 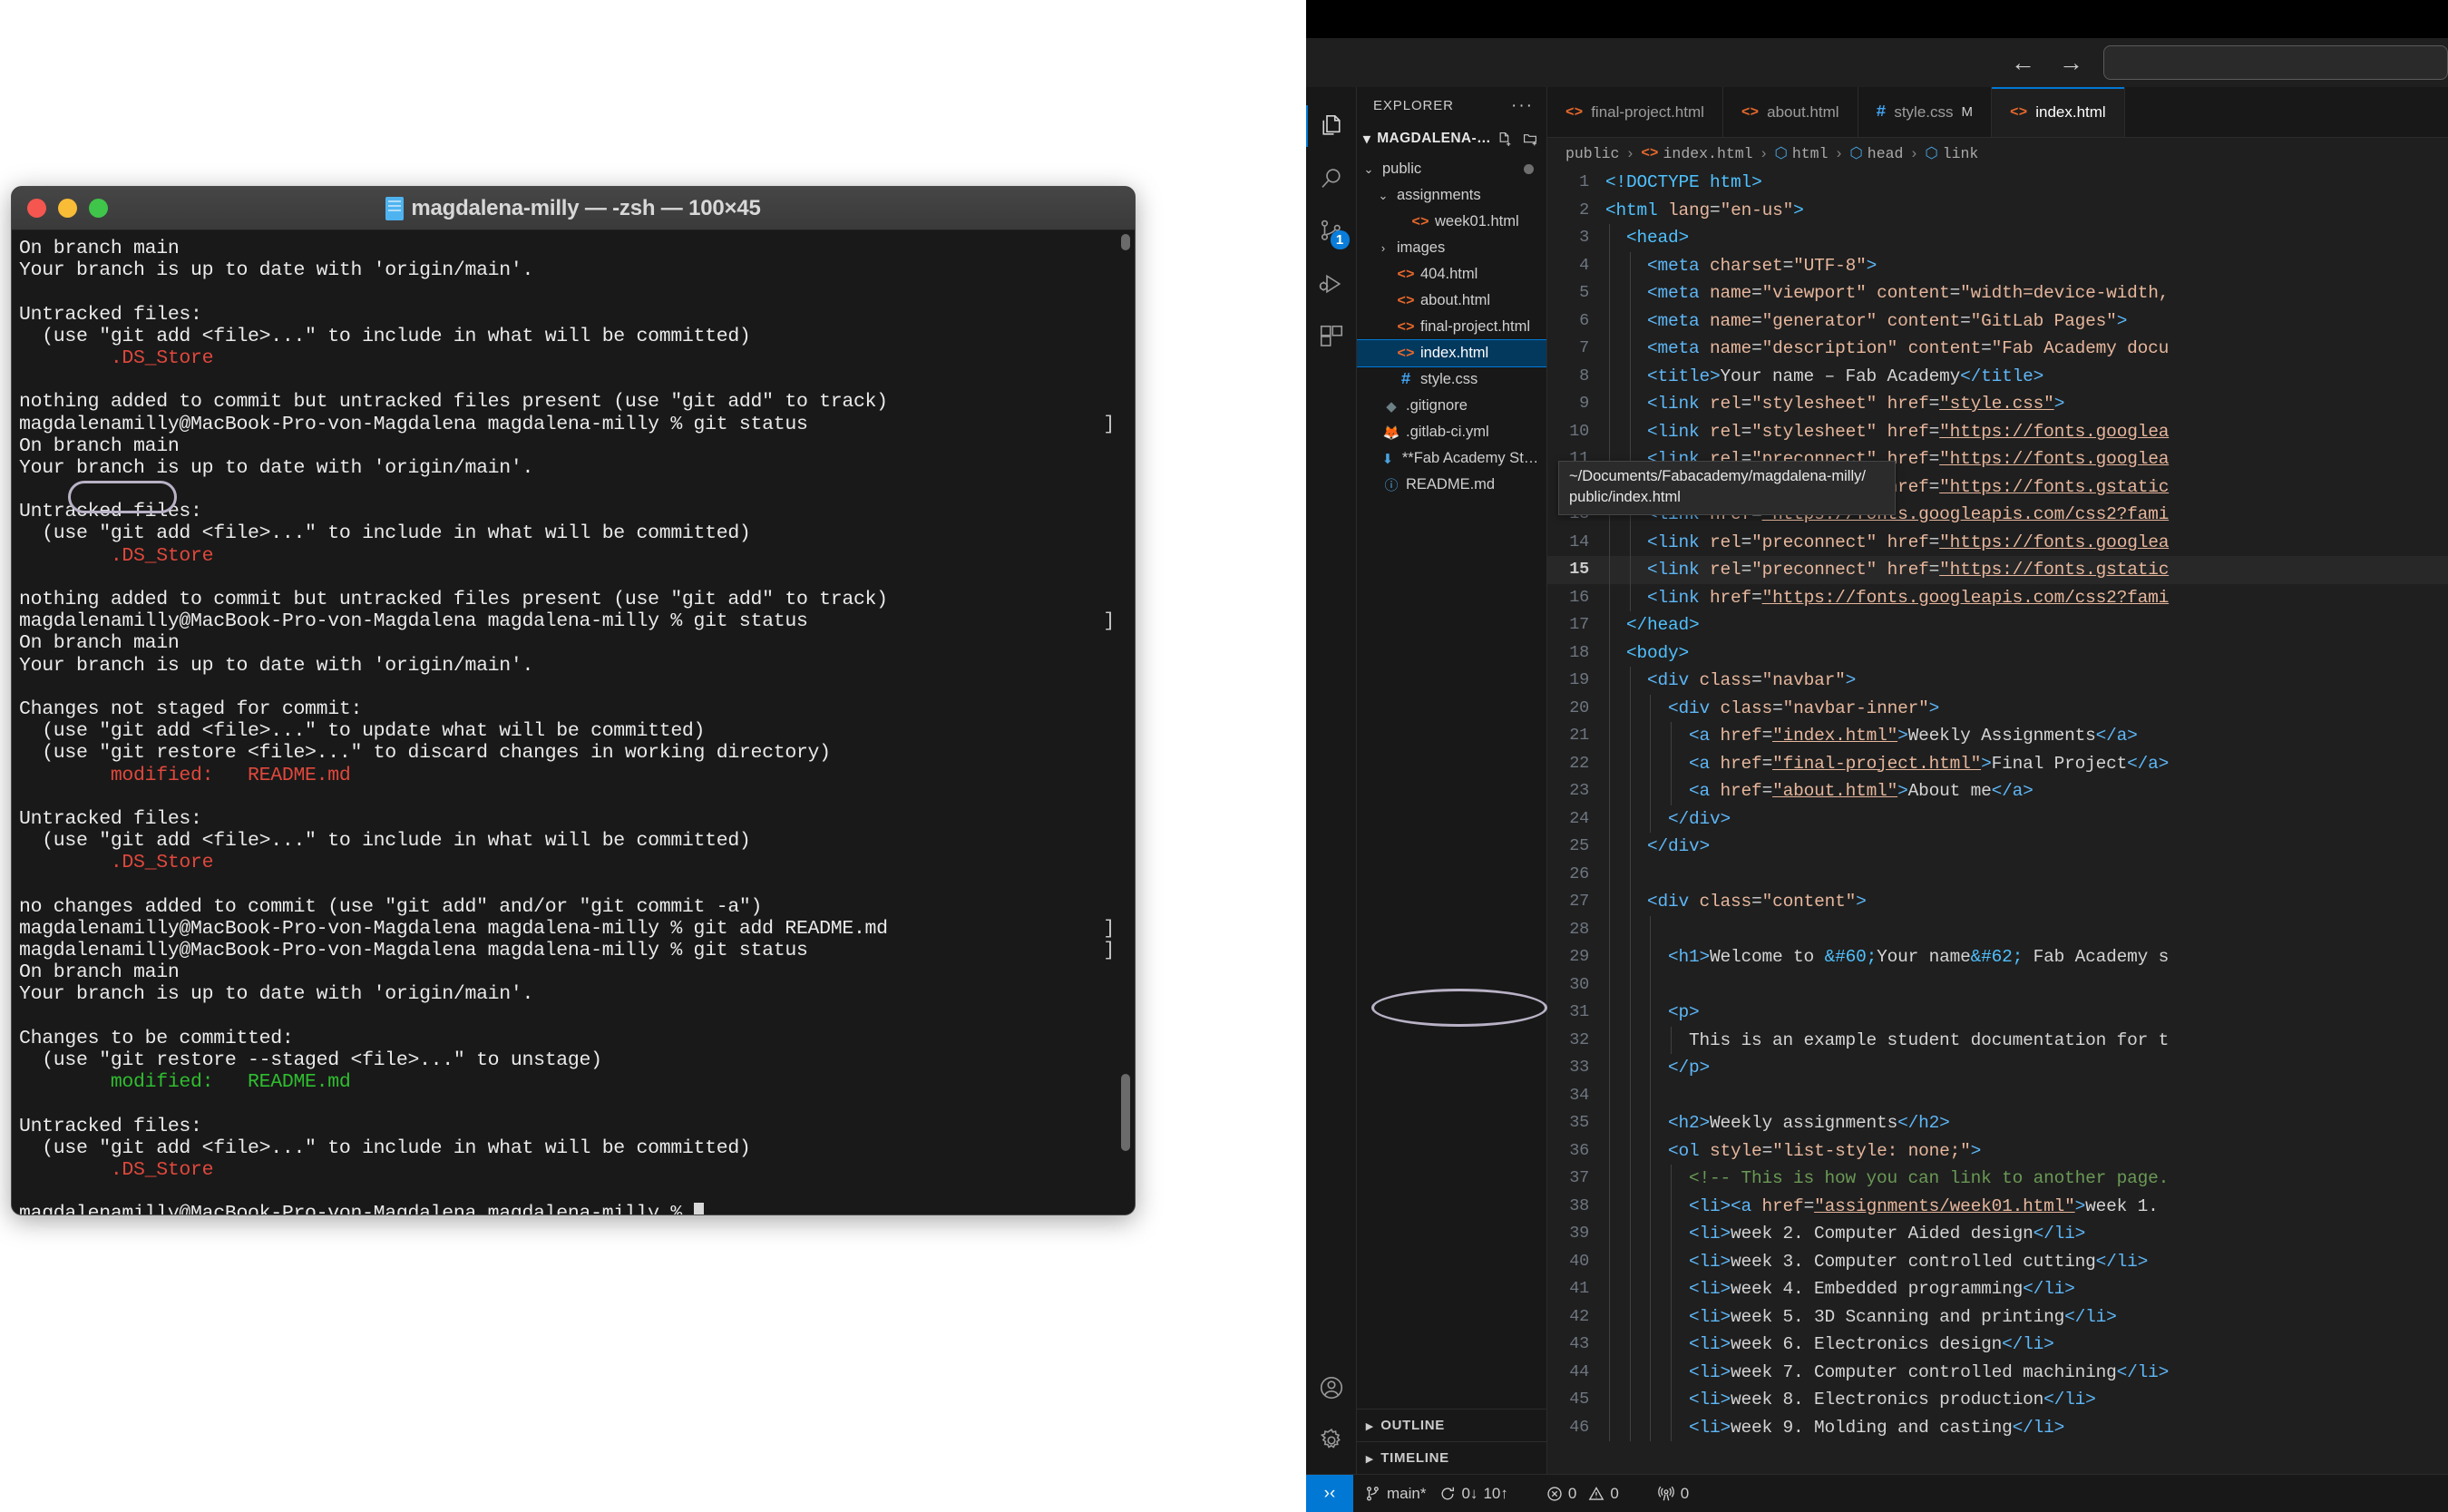 I want to click on activity-item-source-control: 1, so click(x=1332, y=231).